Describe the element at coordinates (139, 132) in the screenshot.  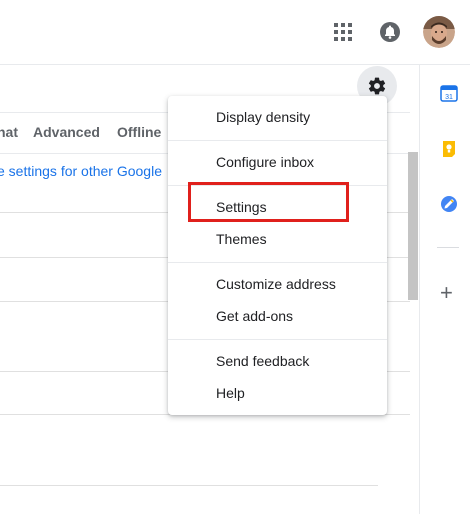
I see `tab-offline: Offline` at that location.